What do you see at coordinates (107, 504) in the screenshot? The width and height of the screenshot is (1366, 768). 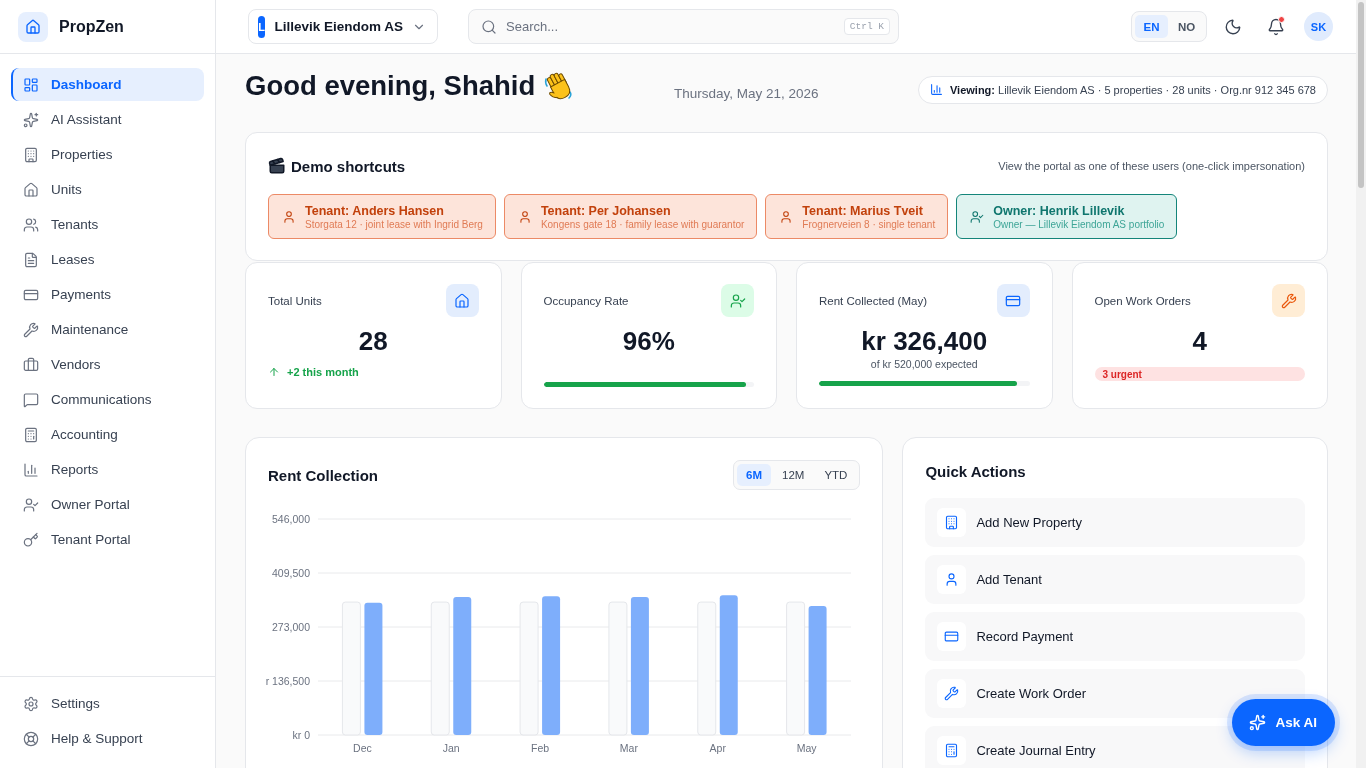 I see `sidebar-item: Owner Portal` at bounding box center [107, 504].